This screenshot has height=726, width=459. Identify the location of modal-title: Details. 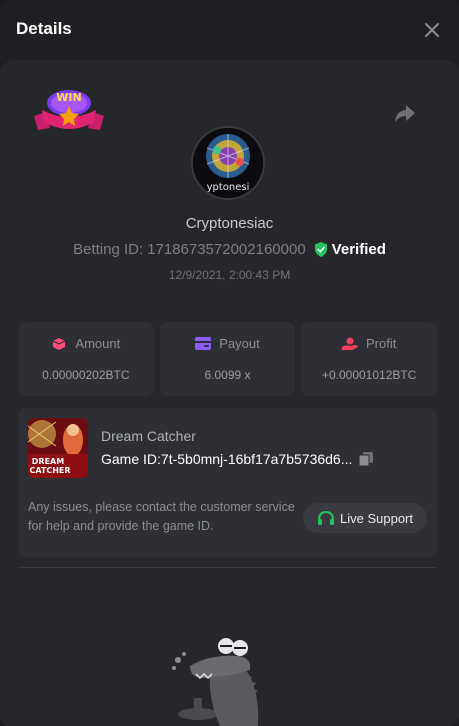
(44, 28).